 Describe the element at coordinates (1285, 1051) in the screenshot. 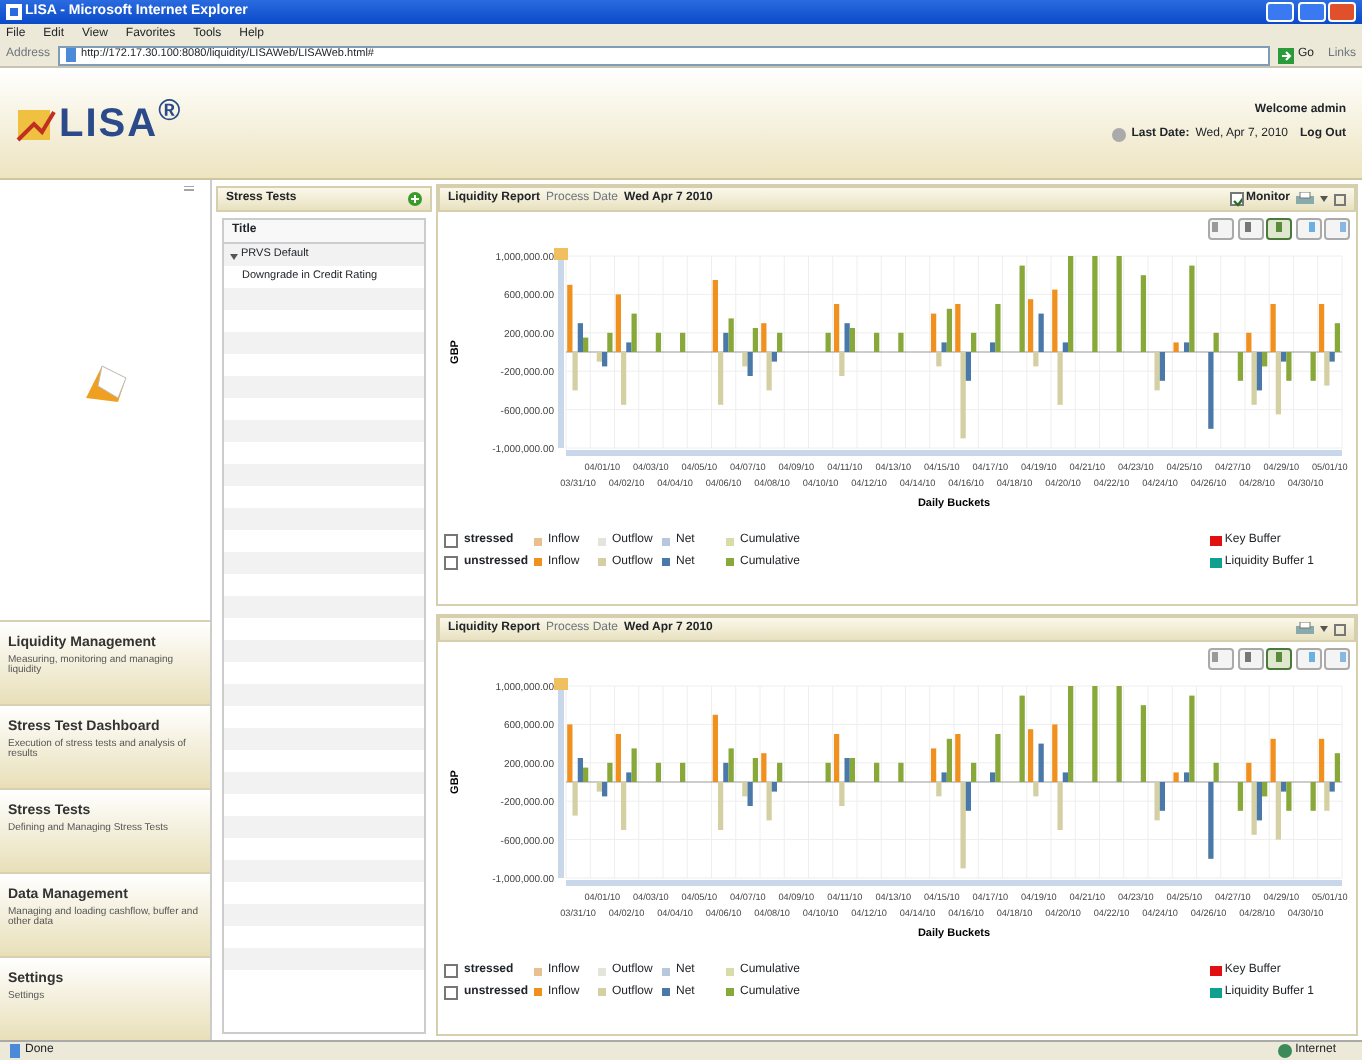

I see `globe-icon` at that location.